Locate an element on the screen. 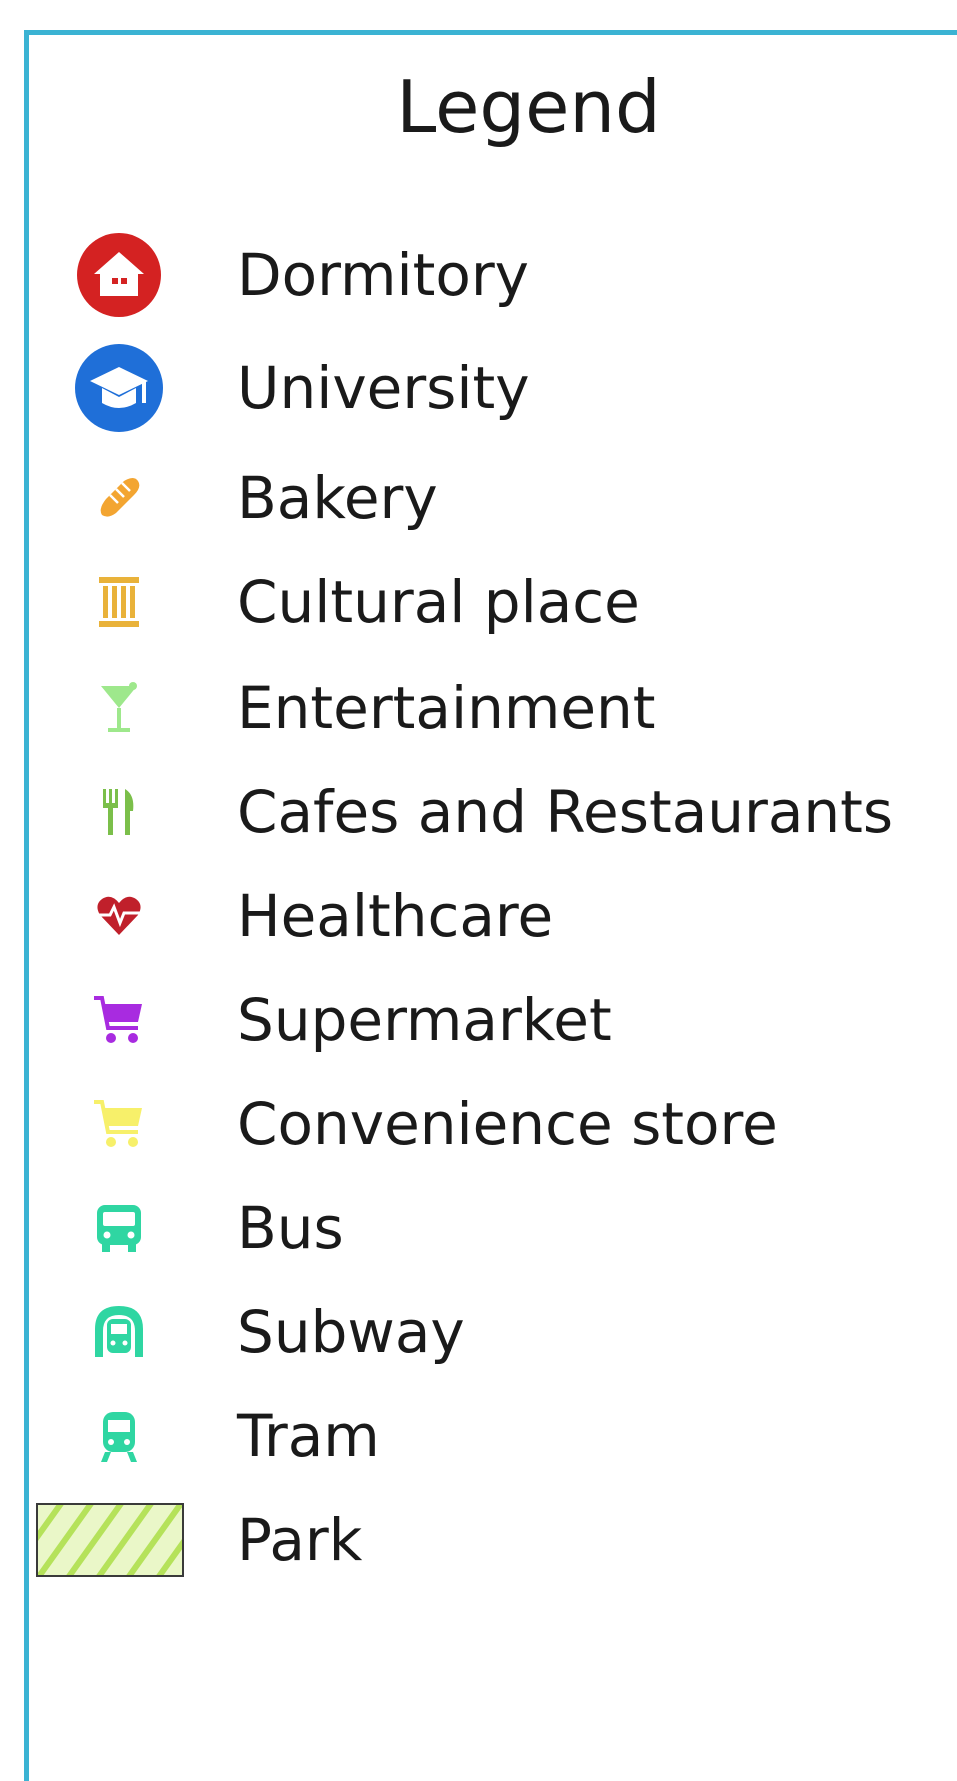 The image size is (957, 1781). legend-item-label: Subway is located at coordinates (351, 1332).